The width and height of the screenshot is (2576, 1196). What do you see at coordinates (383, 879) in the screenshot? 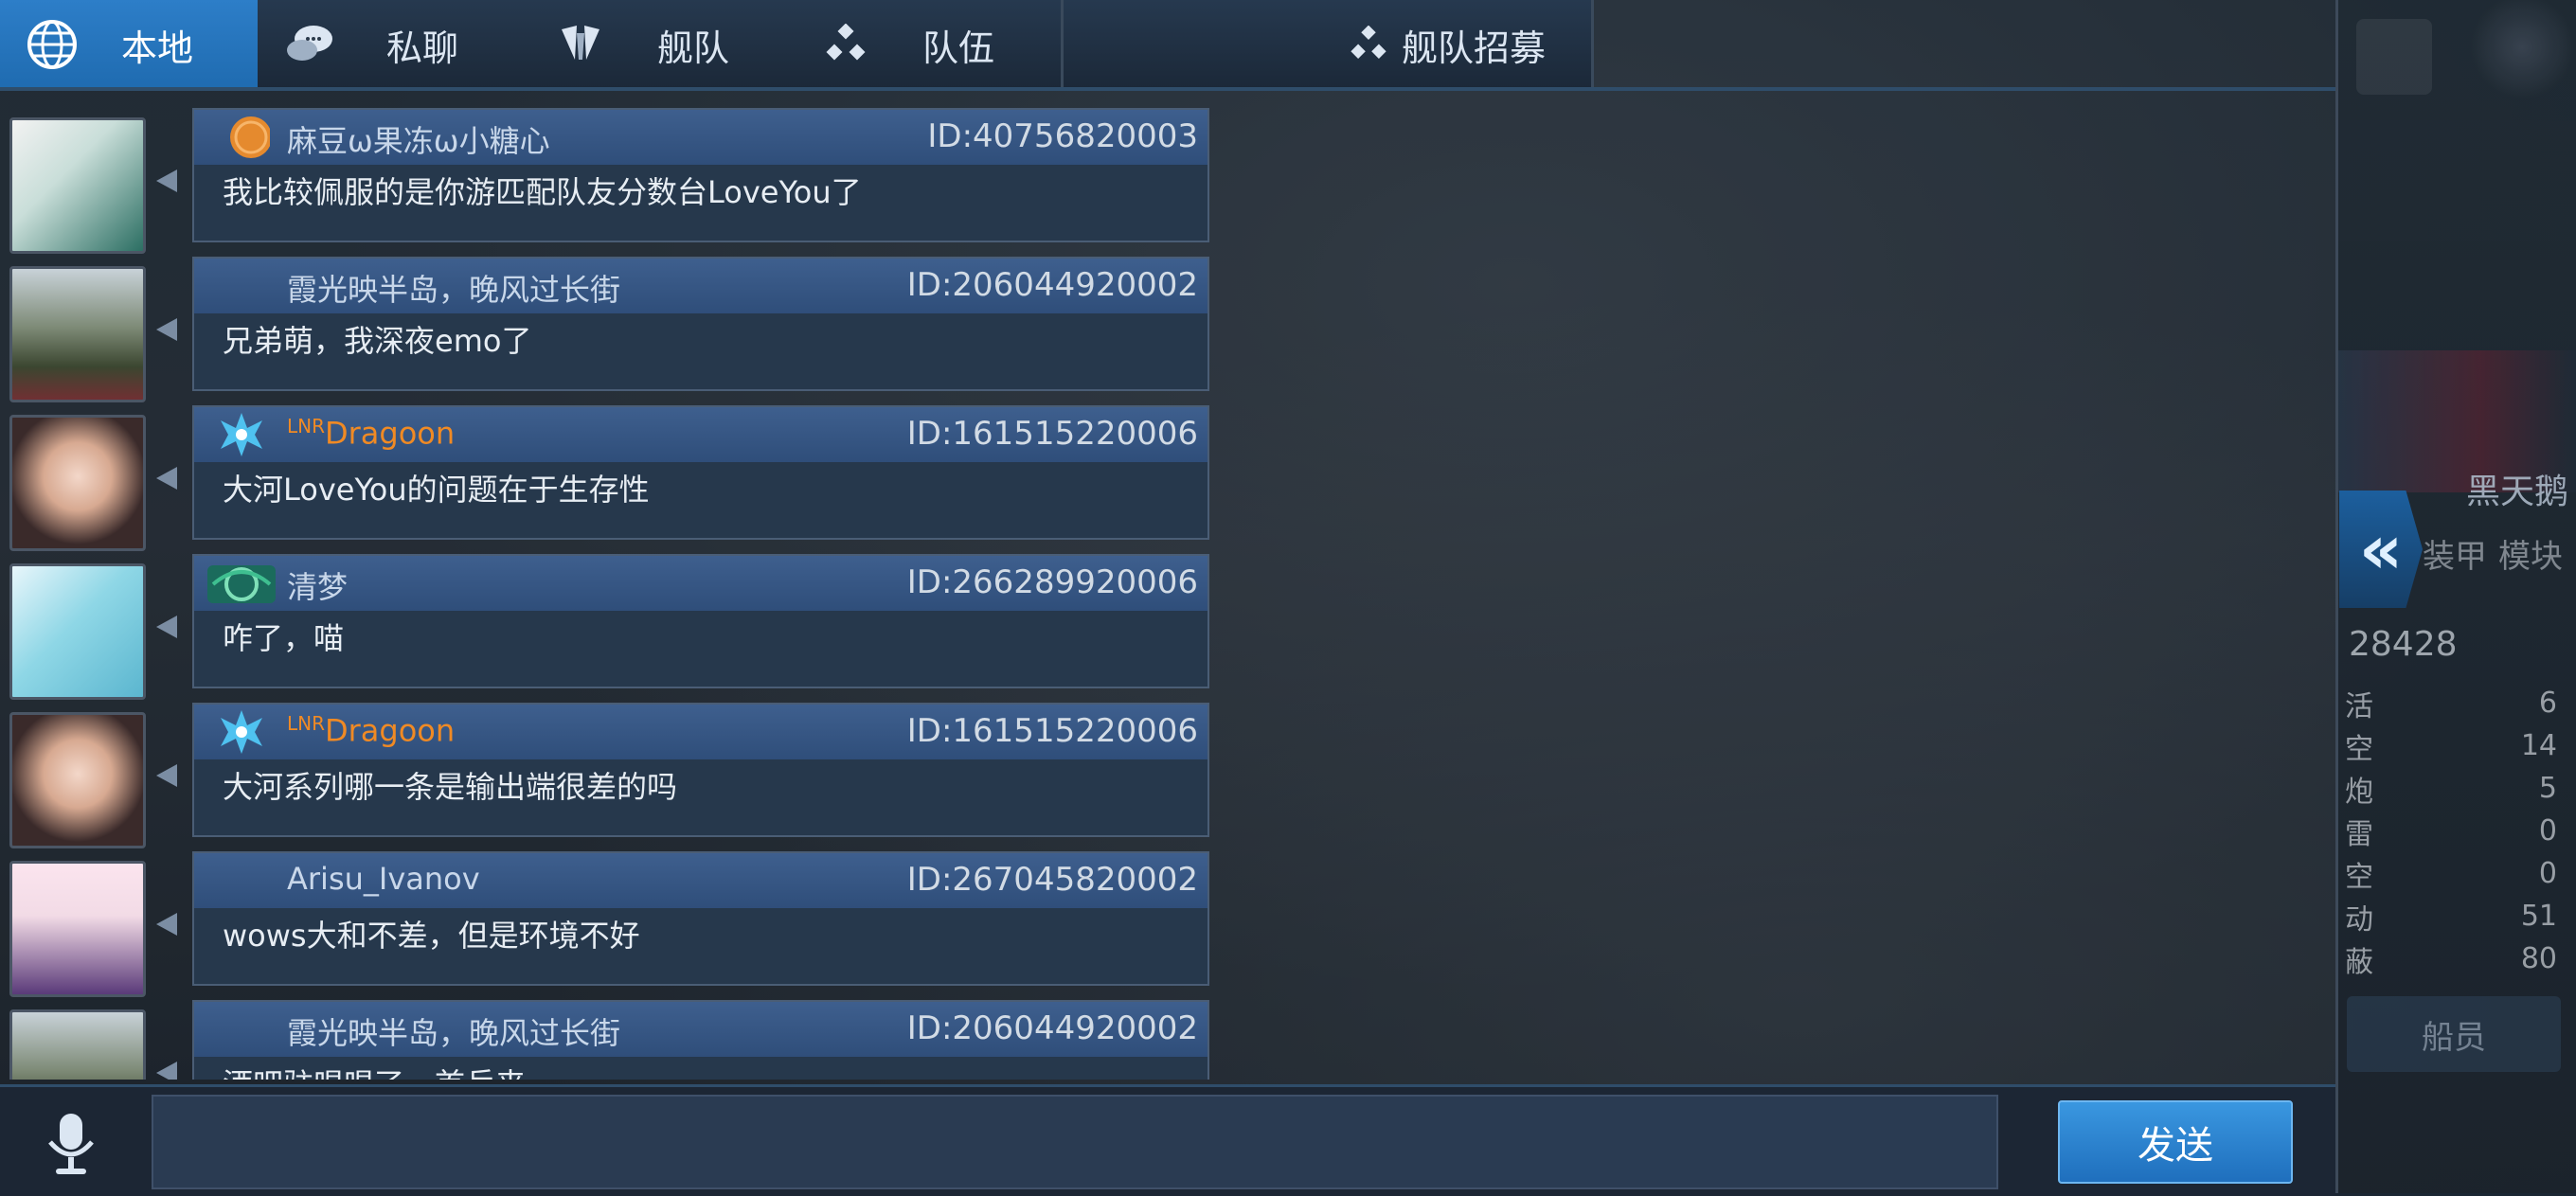
I see `sender-name: Arisu_Ivanov` at bounding box center [383, 879].